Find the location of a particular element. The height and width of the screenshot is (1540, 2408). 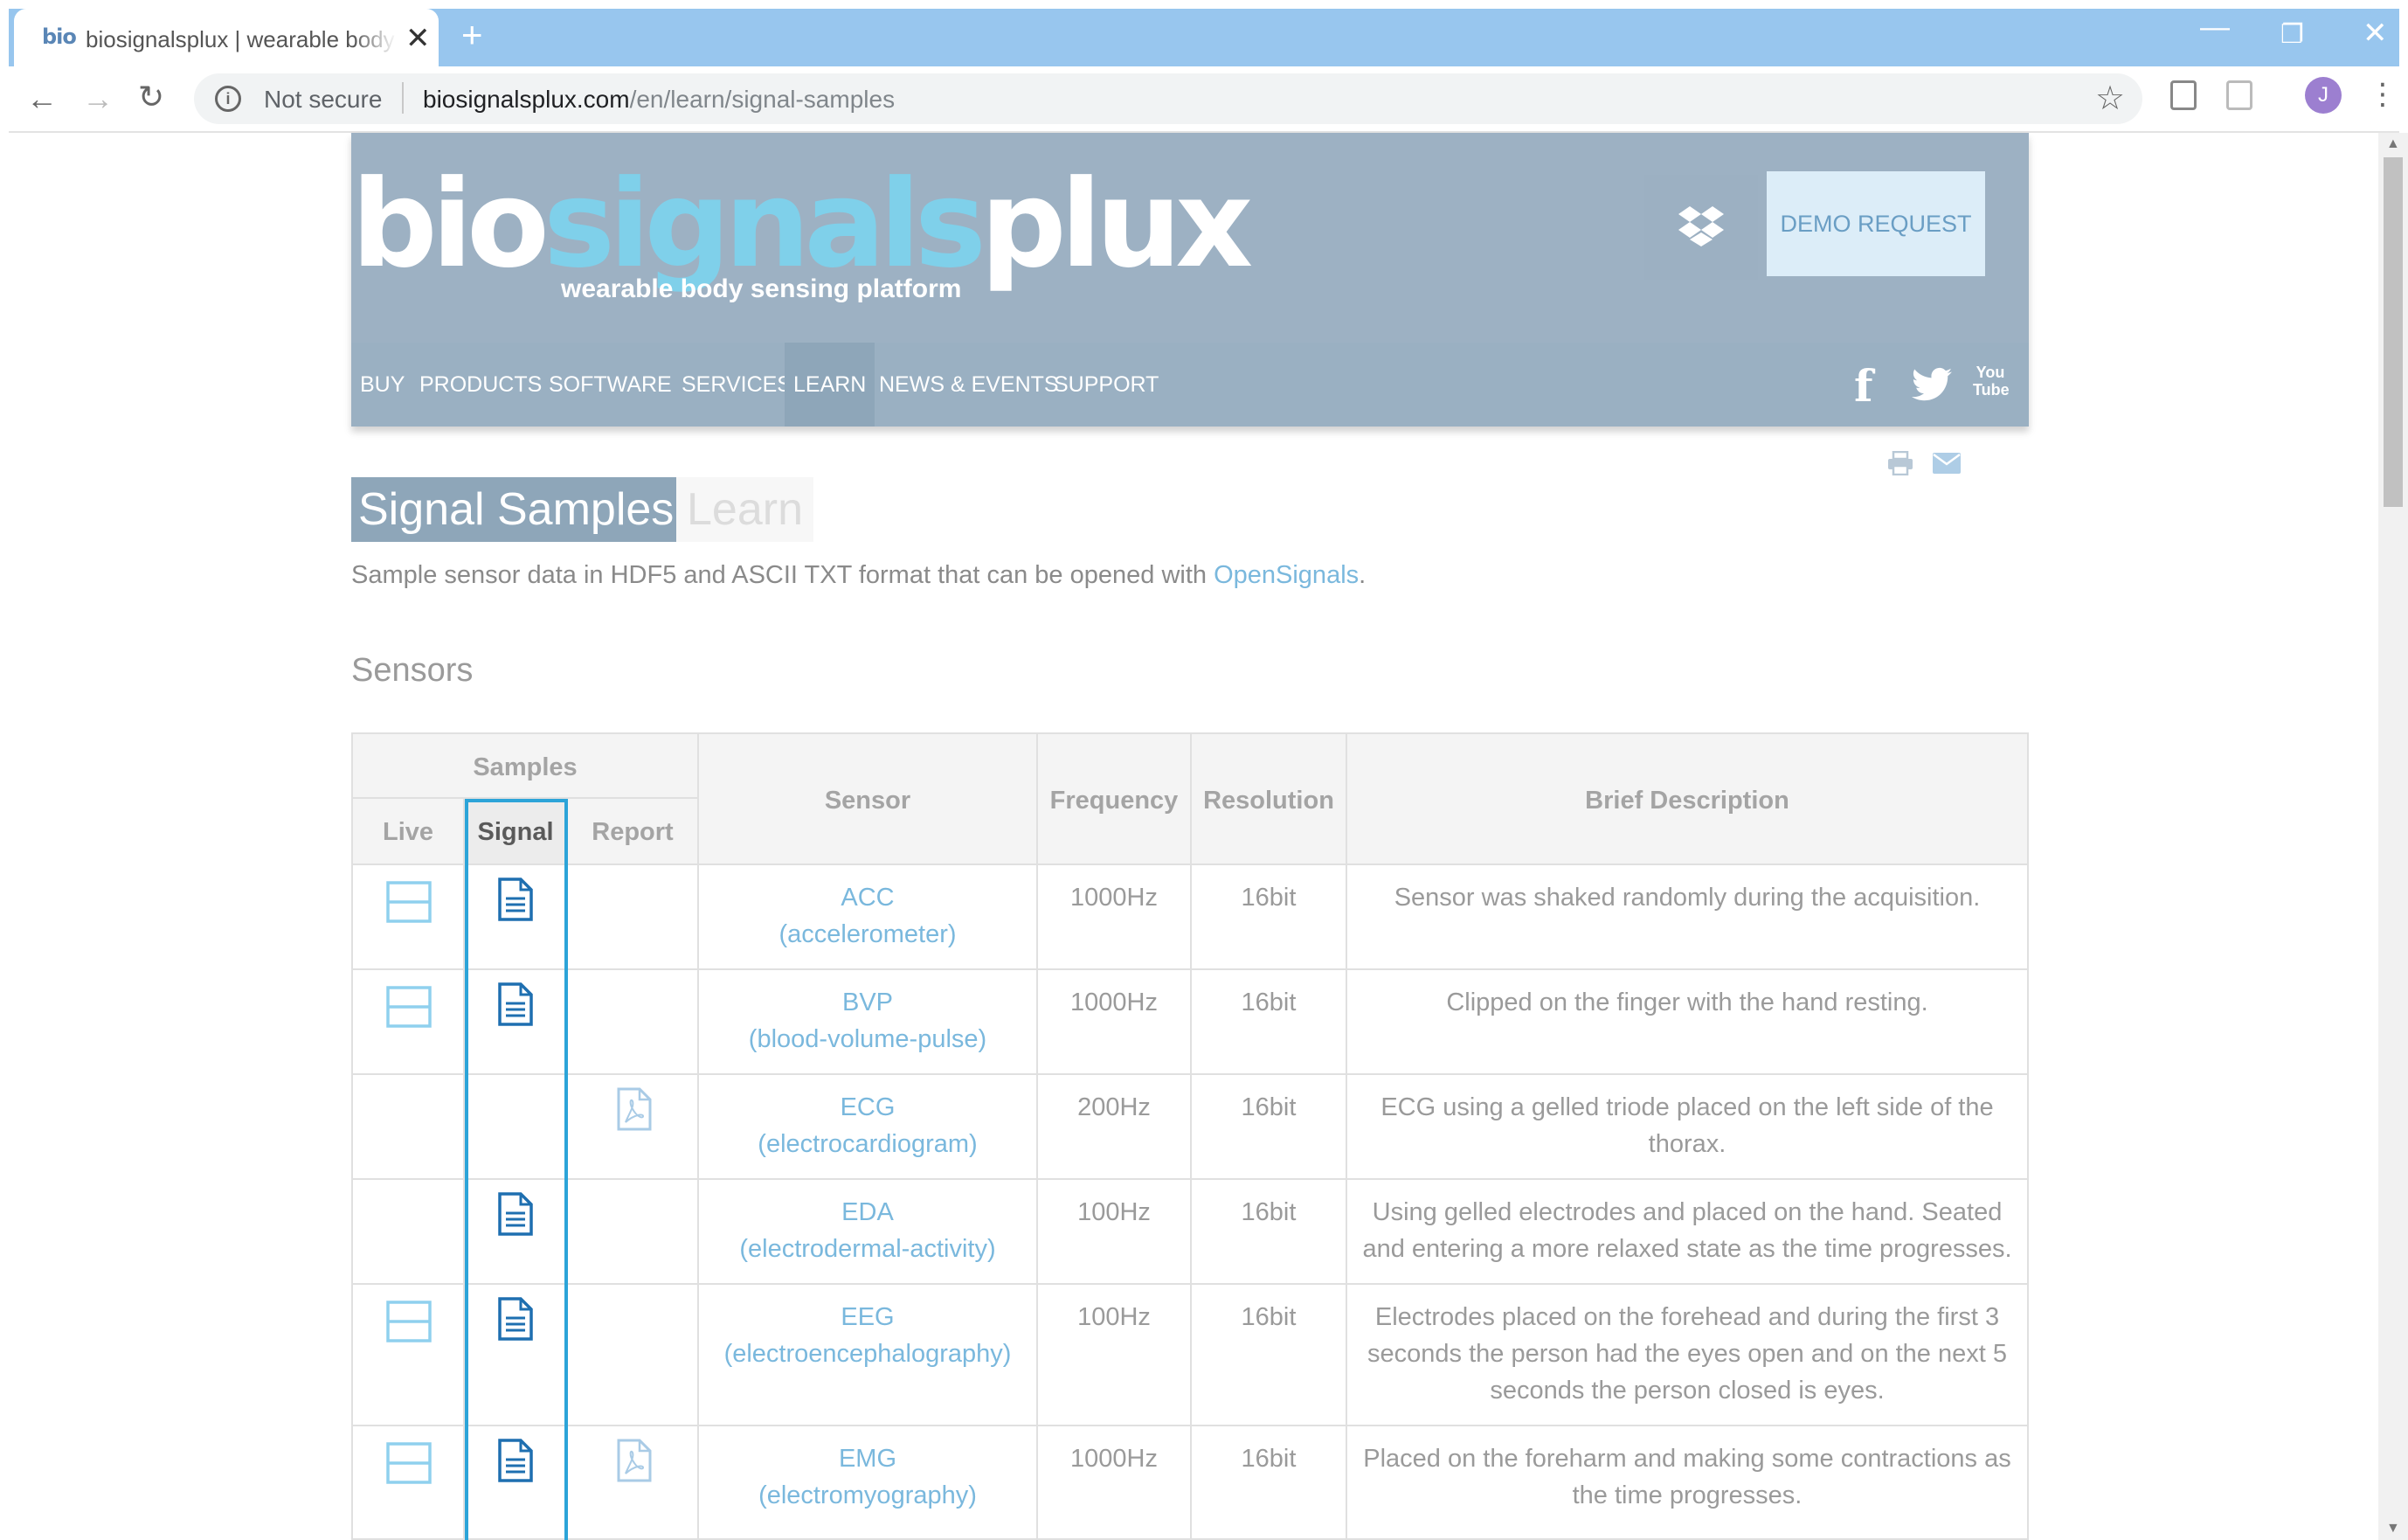

sensor-cell: ACC (accelerometer) is located at coordinates (868, 917).